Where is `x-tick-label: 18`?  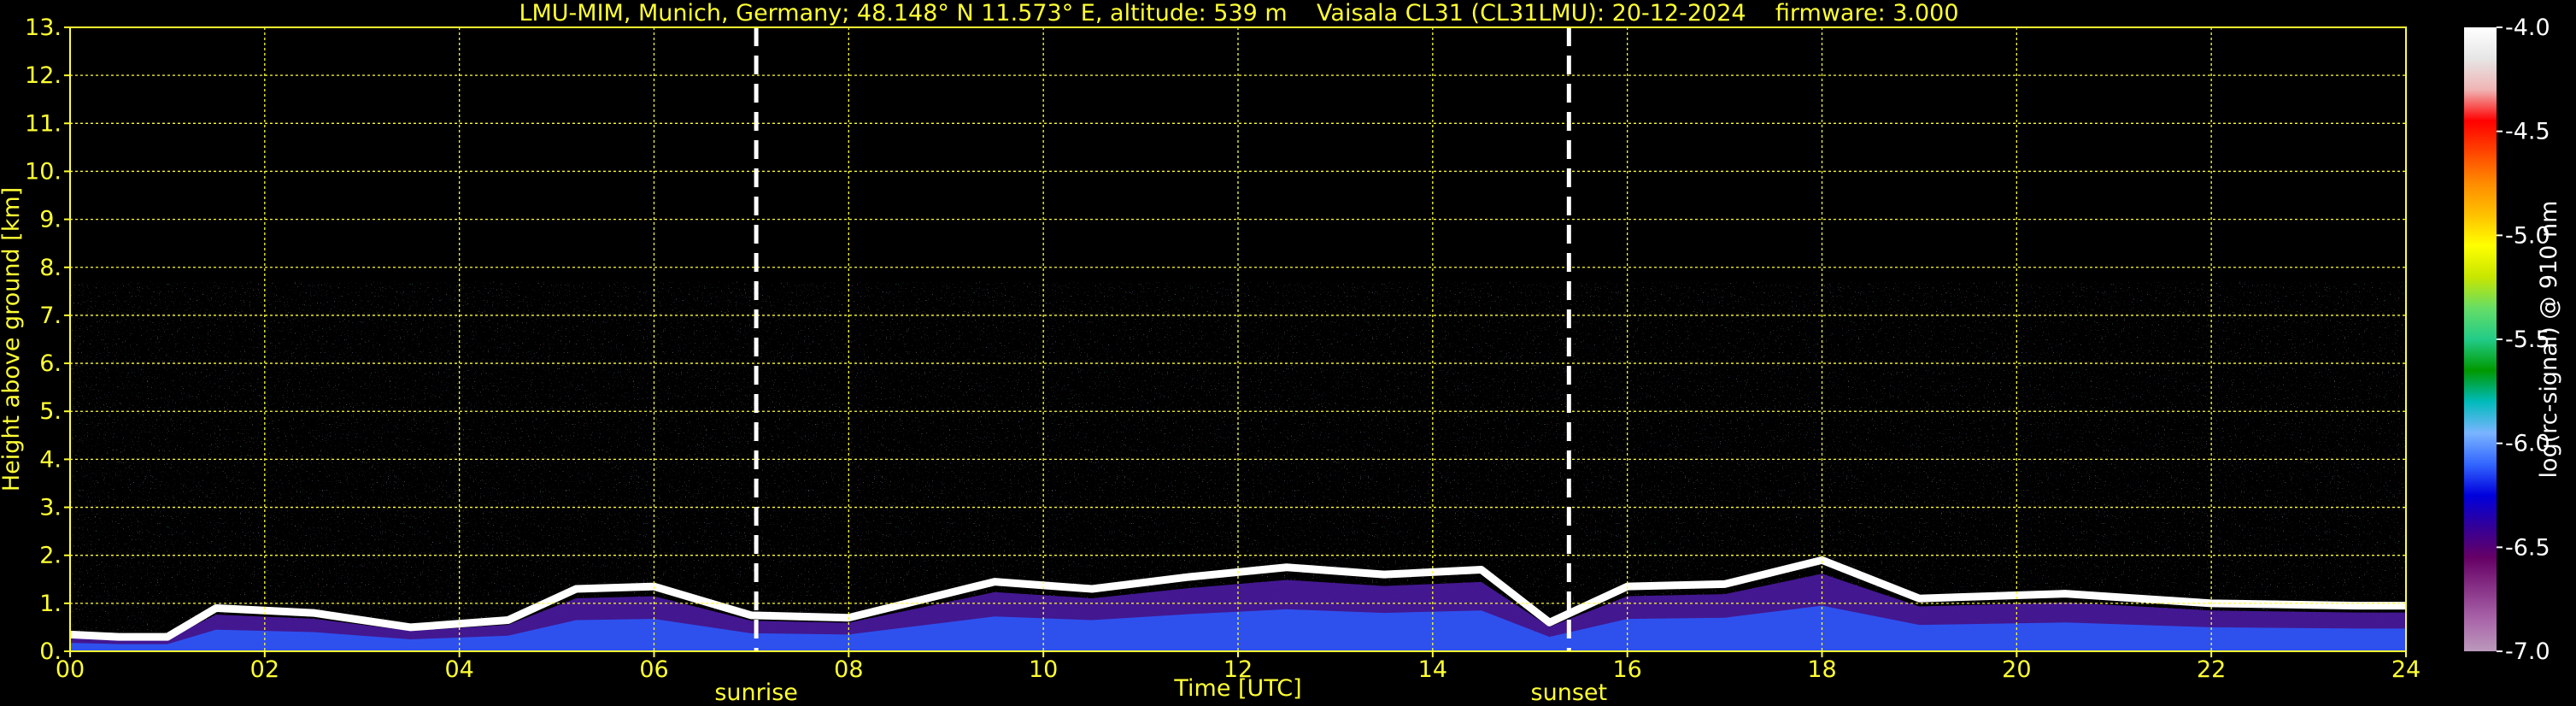 x-tick-label: 18 is located at coordinates (1821, 669).